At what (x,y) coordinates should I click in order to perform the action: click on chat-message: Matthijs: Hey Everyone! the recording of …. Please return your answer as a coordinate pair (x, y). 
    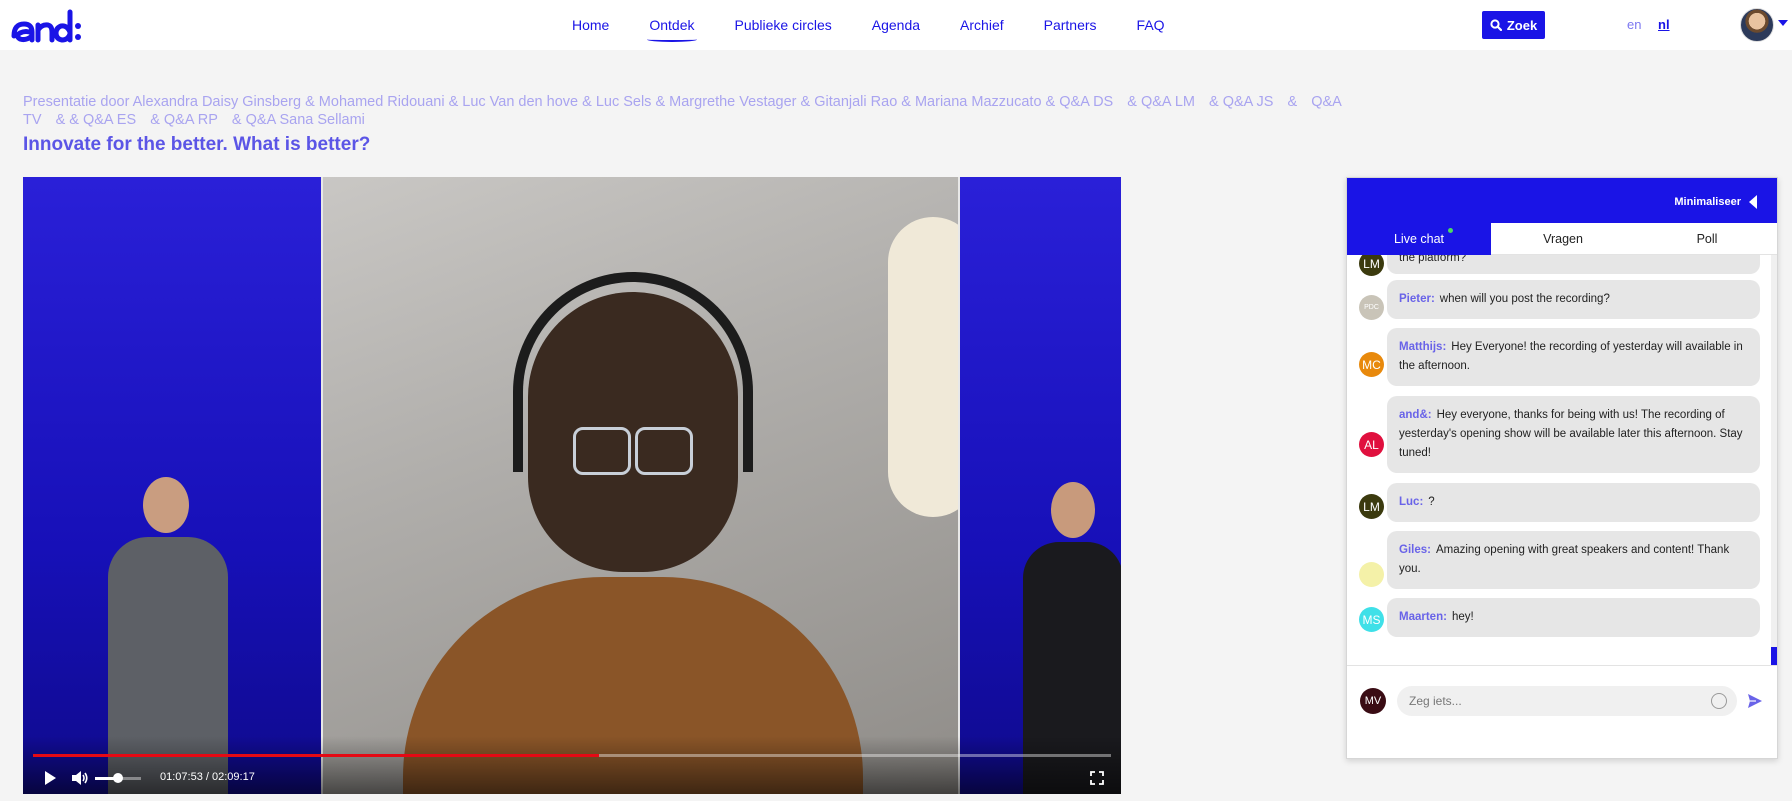
    Looking at the image, I should click on (1573, 357).